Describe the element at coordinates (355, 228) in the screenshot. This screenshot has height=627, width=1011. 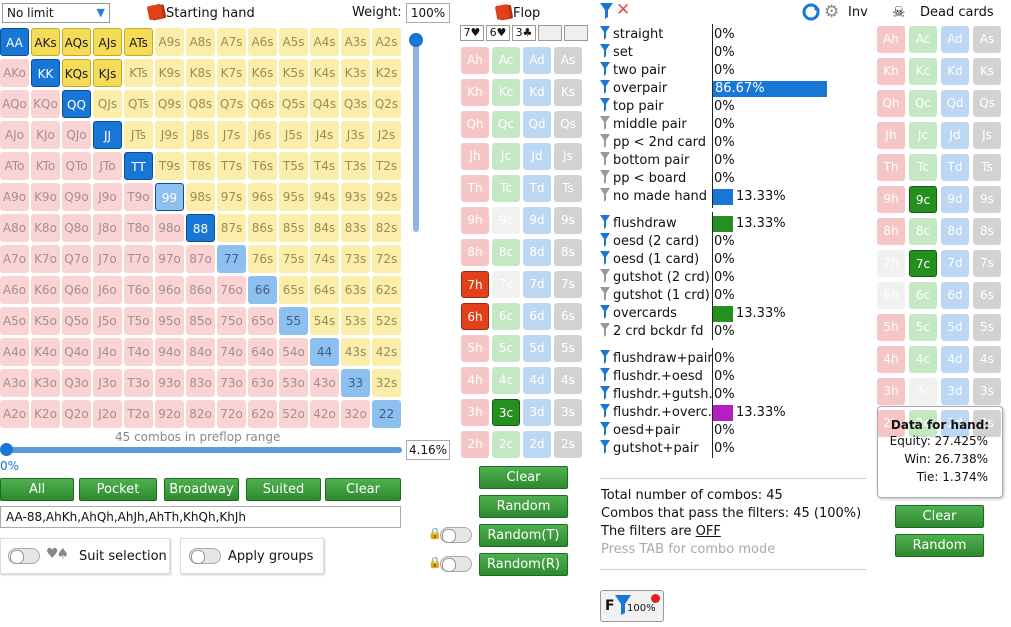
I see `hand-cell: 83s` at that location.